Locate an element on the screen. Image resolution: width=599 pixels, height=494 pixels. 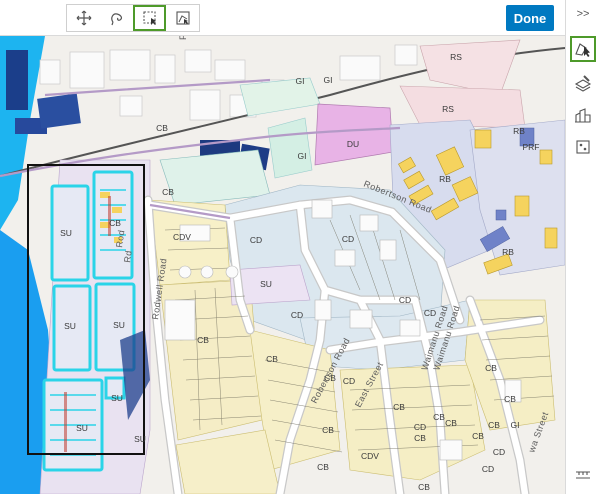
editor-toolbar: Done is located at coordinates (282, 18).